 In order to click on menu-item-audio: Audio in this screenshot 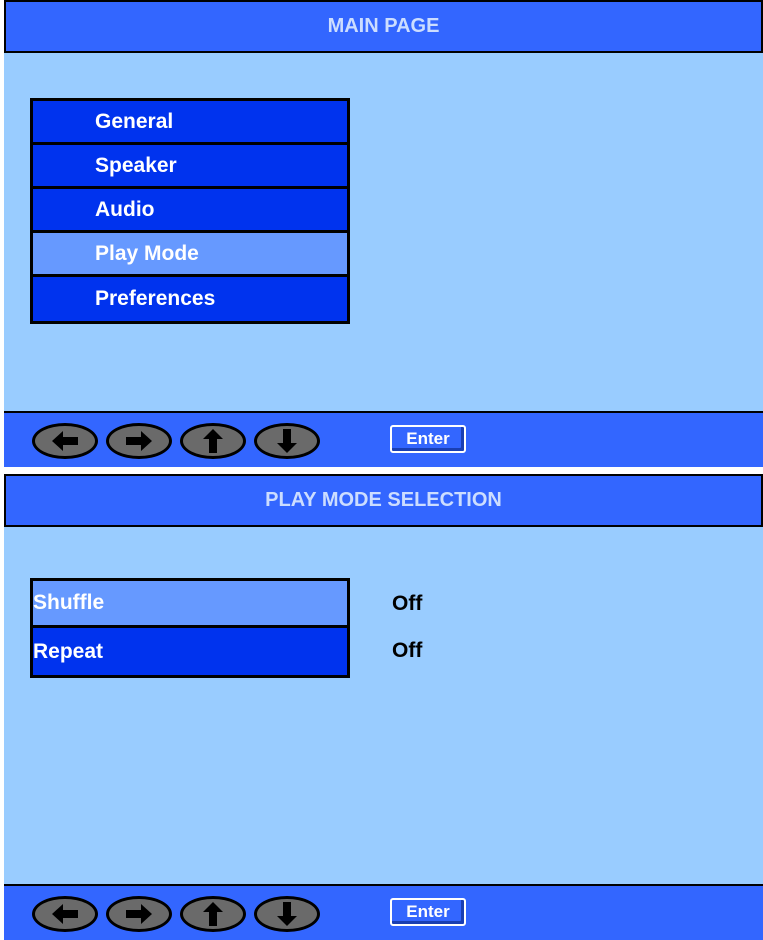, I will do `click(190, 211)`.